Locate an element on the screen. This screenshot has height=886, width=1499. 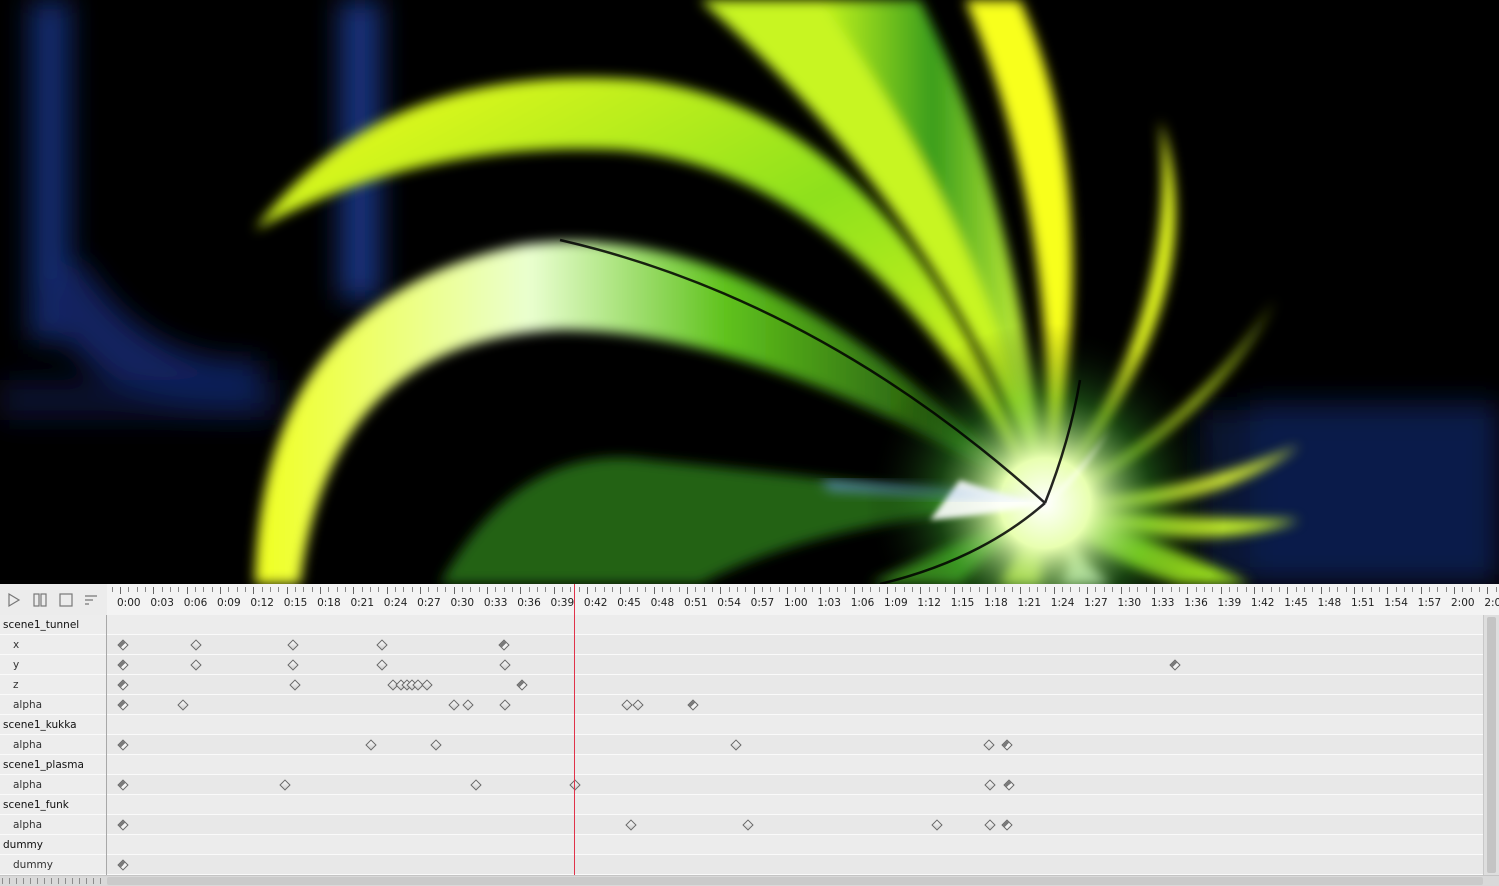
ruler-time-label: 1:00 is located at coordinates (796, 603).